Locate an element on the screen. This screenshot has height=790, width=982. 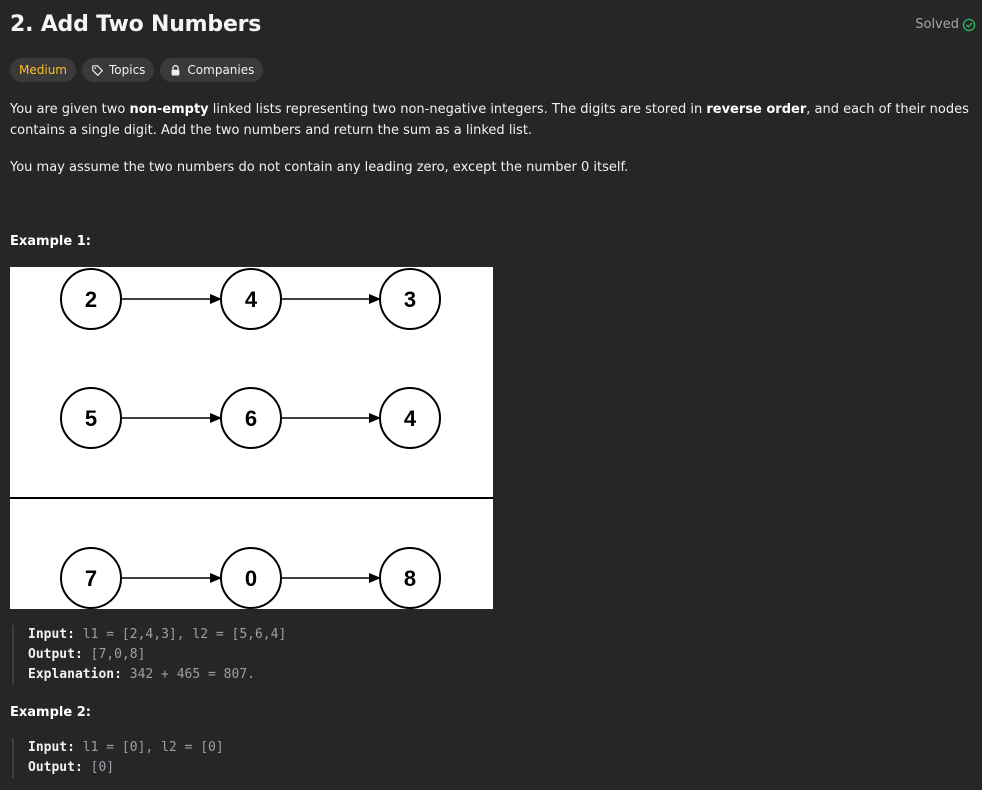
result-node-value: 0 is located at coordinates (251, 578).